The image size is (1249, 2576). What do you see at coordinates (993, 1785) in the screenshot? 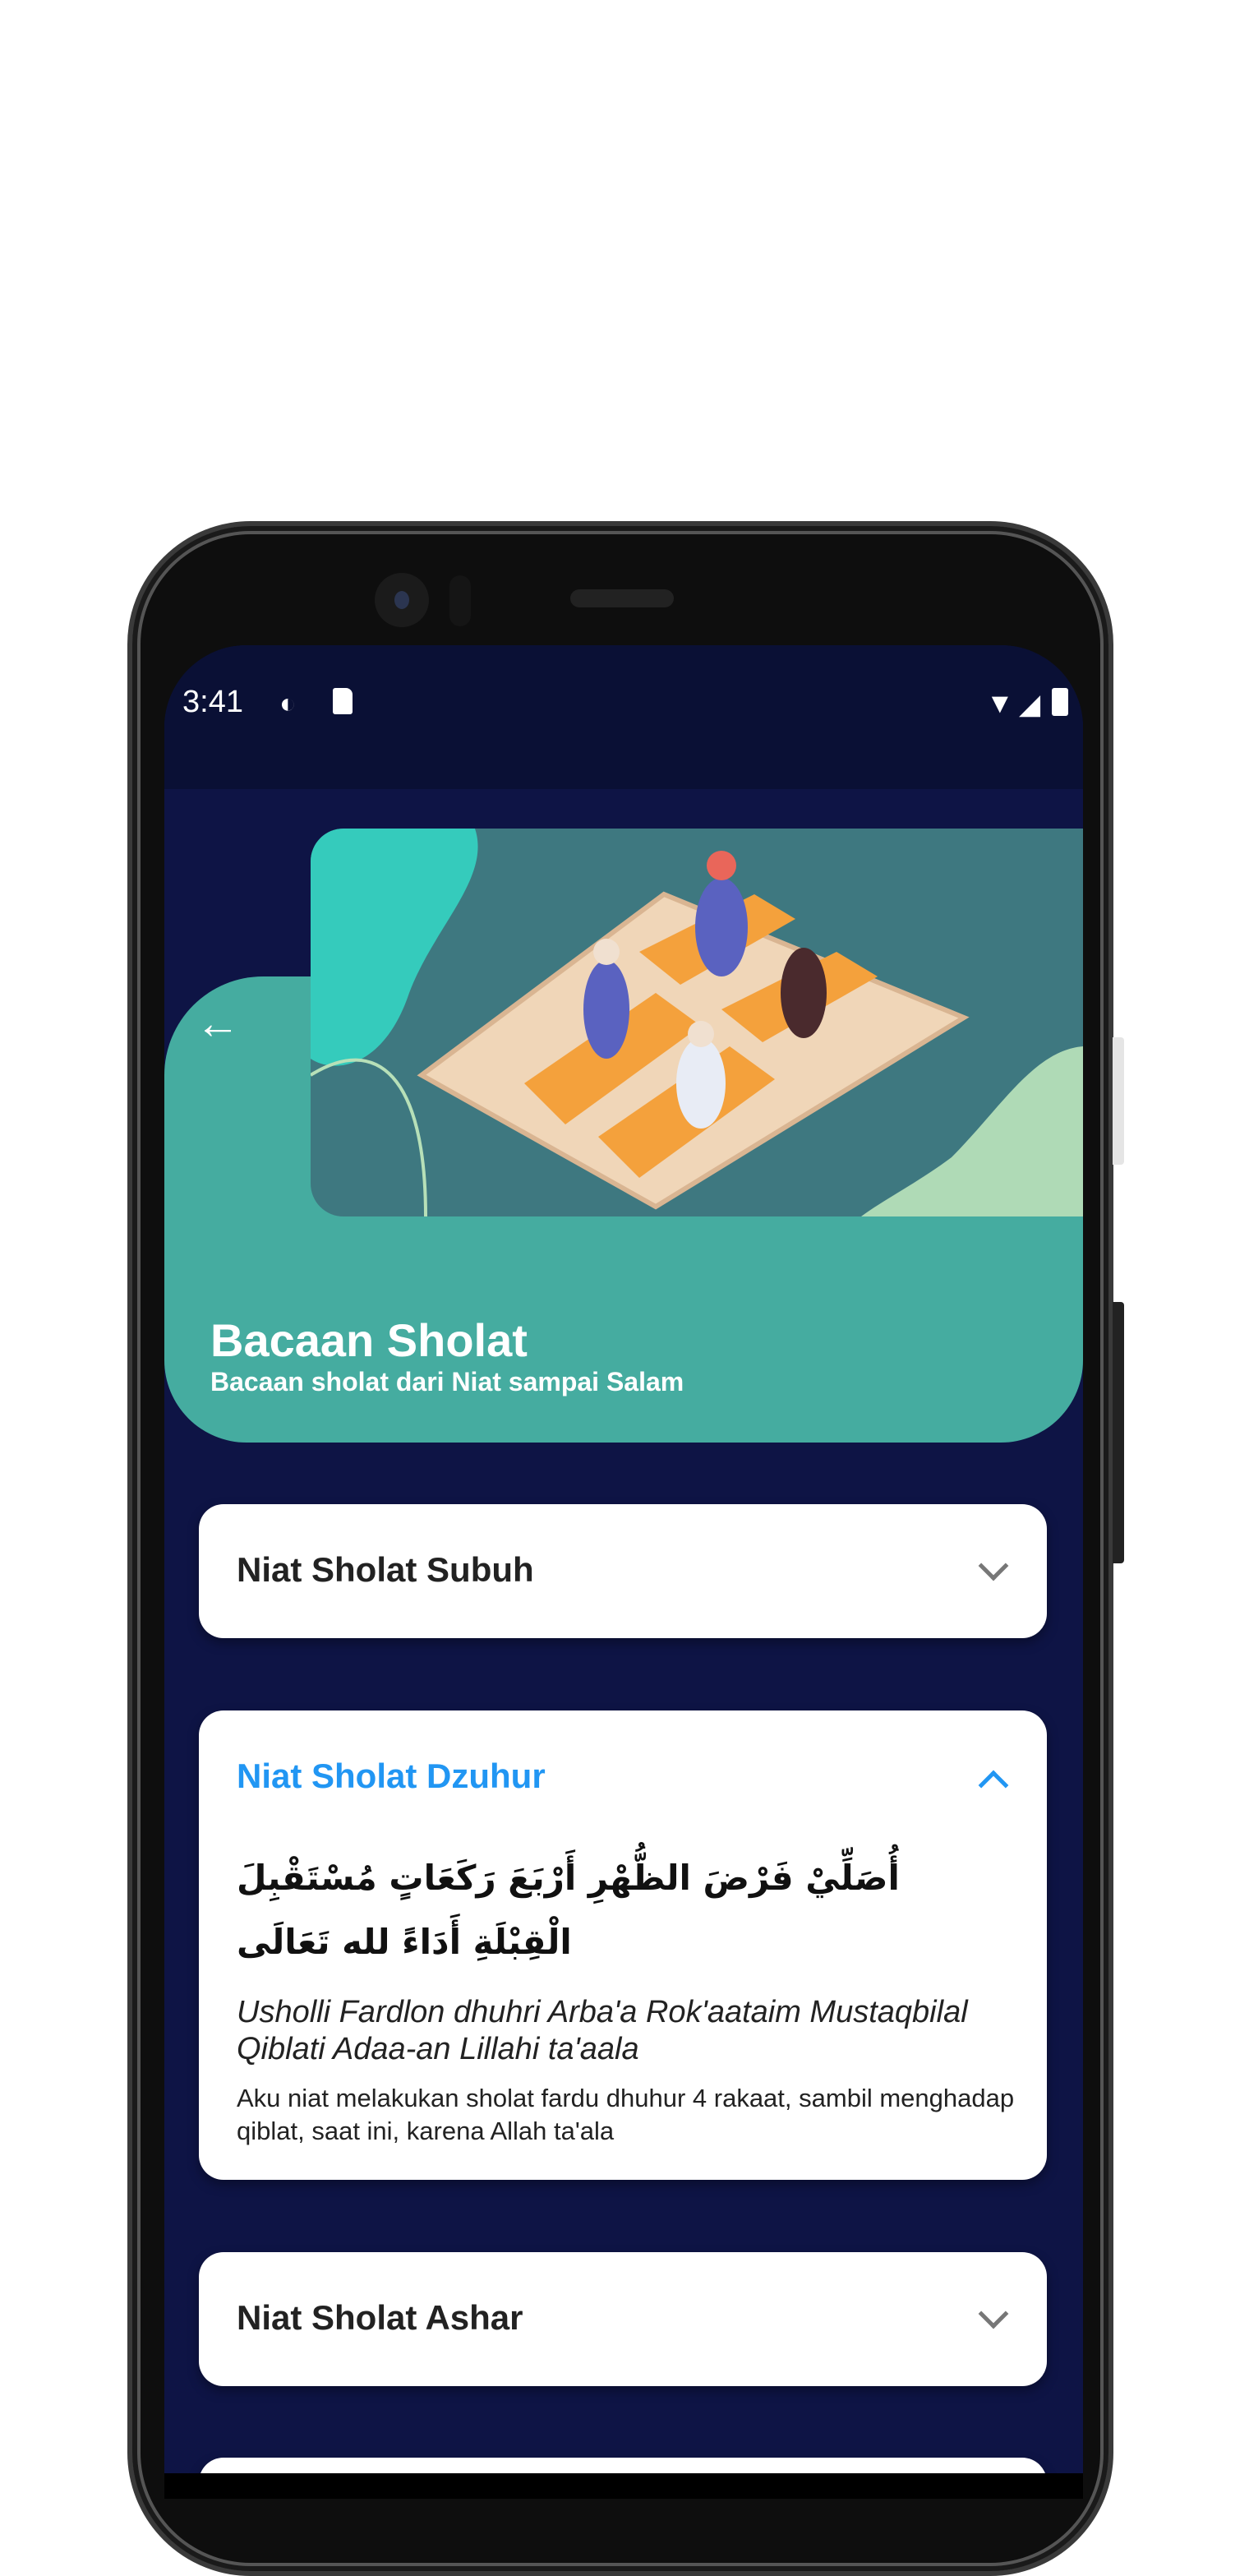
I see `chevron-up-icon` at bounding box center [993, 1785].